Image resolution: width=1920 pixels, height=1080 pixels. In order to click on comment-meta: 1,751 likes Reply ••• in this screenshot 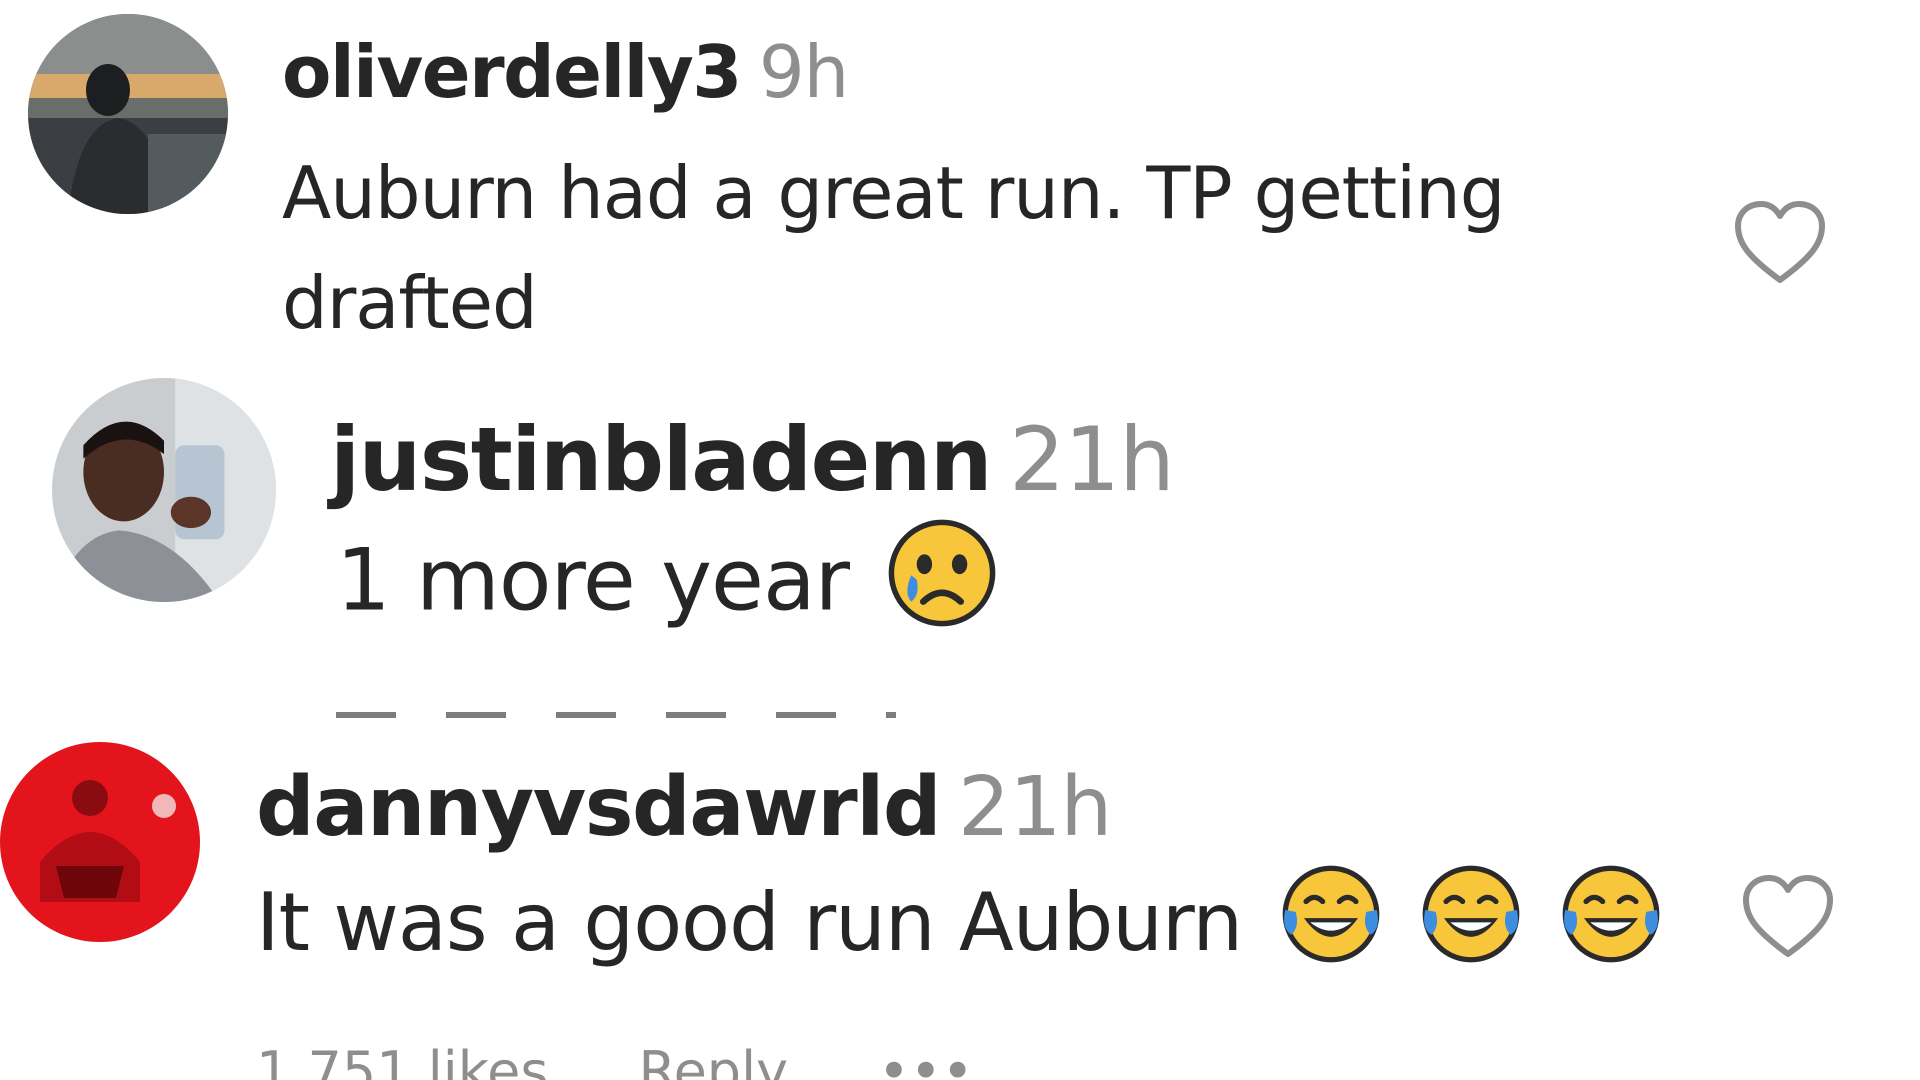, I will do `click(660, 1060)`.